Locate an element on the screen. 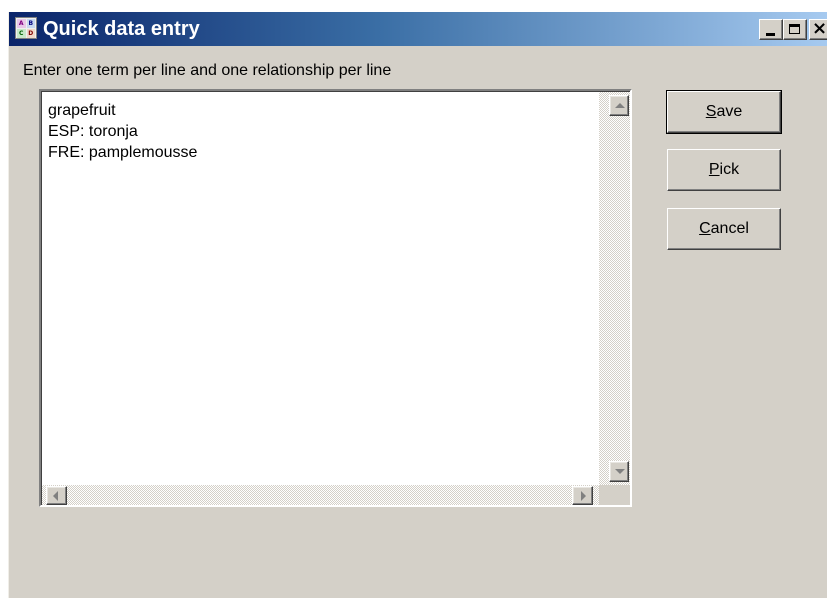 The width and height of the screenshot is (827, 598). maximize-button is located at coordinates (795, 29).